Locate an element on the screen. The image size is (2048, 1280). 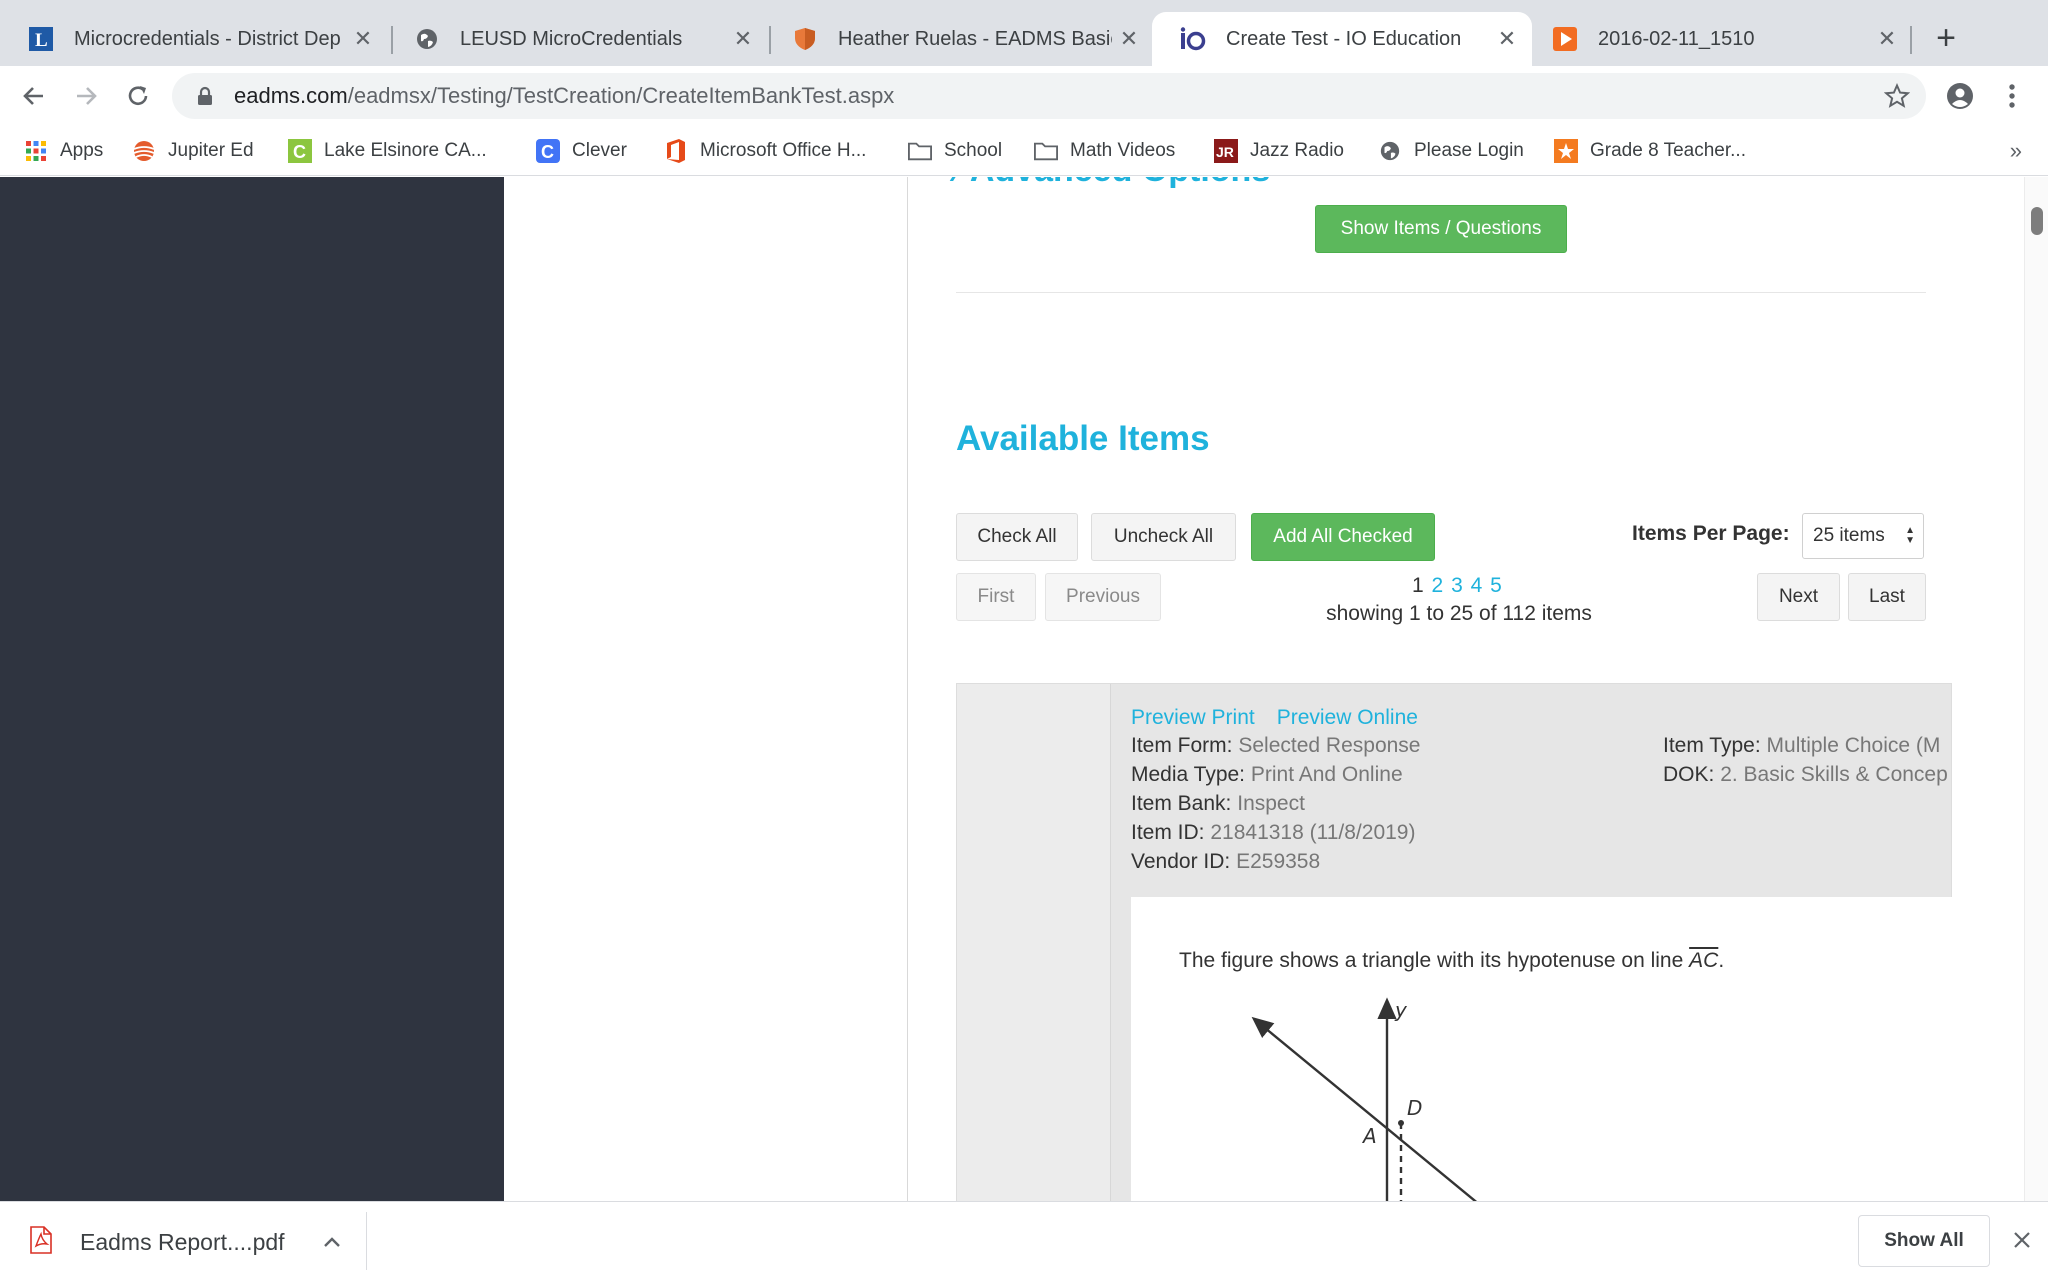
lock-icon is located at coordinates (205, 96).